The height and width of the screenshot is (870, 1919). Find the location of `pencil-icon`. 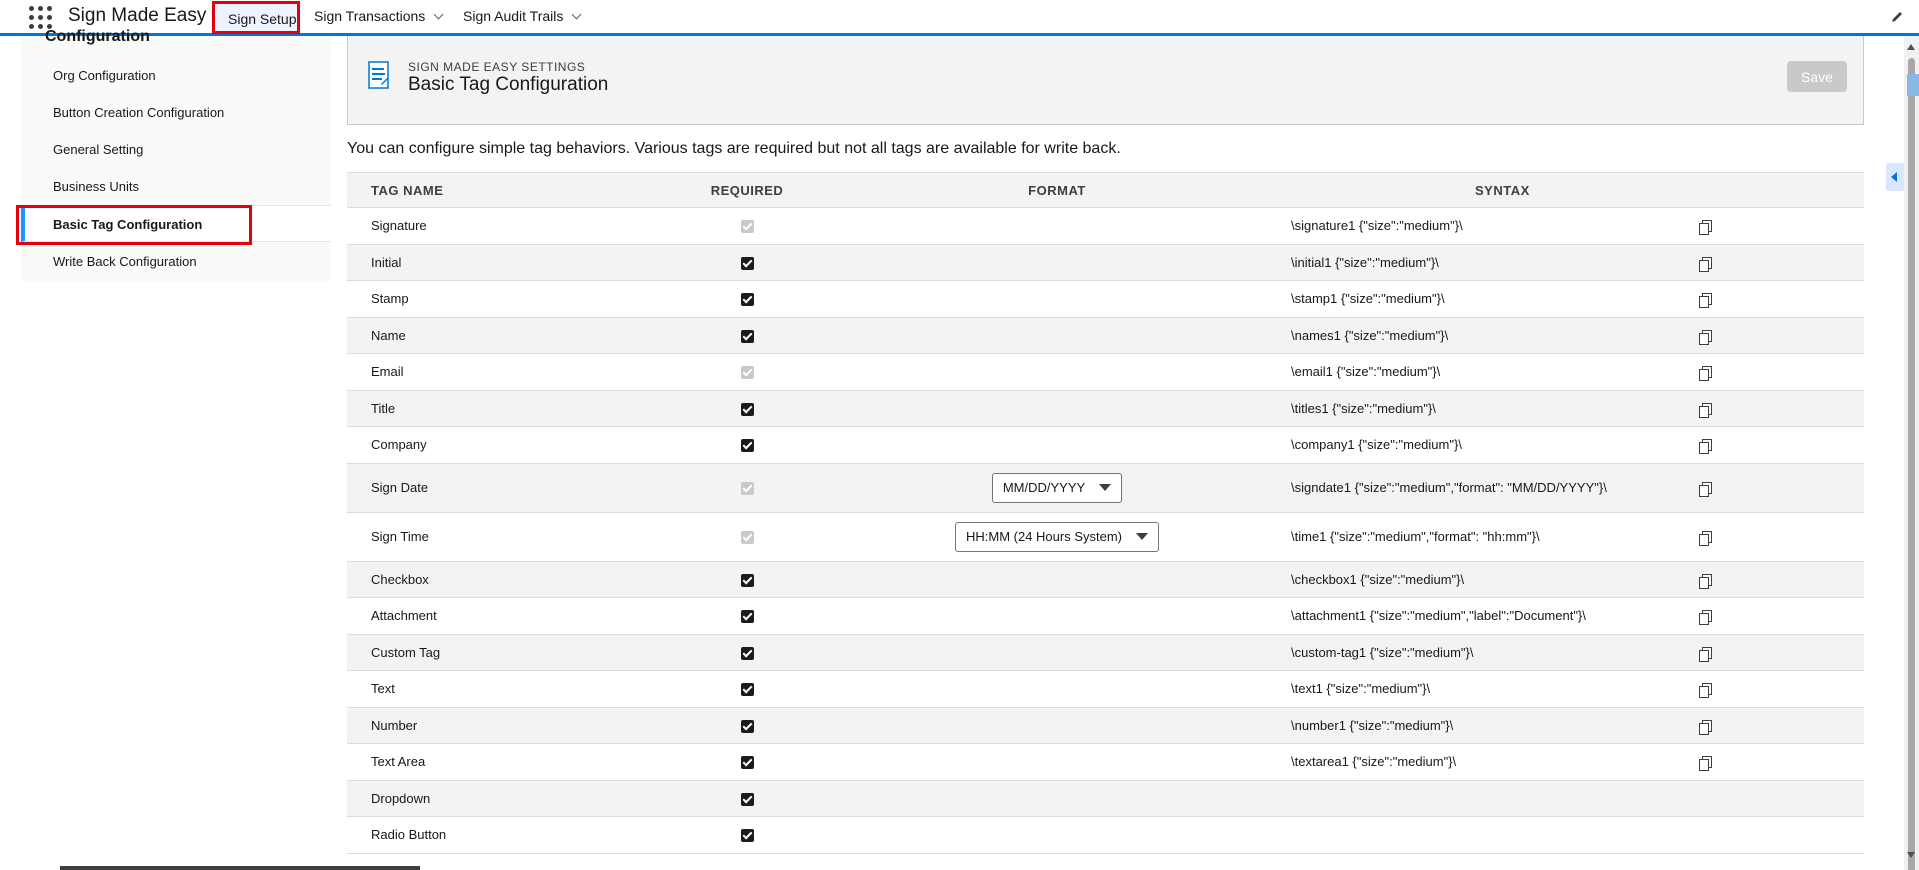

pencil-icon is located at coordinates (1897, 17).